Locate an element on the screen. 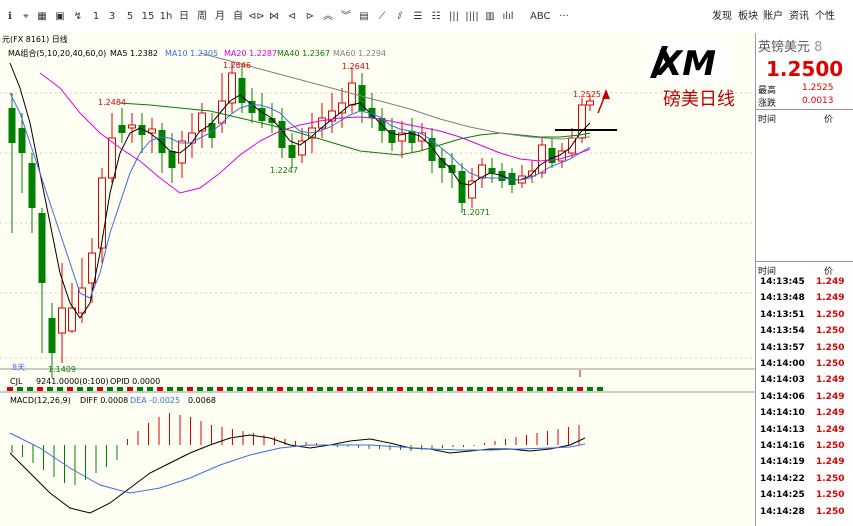 This screenshot has height=526, width=853. tick-time: 14:14:13 is located at coordinates (782, 429).